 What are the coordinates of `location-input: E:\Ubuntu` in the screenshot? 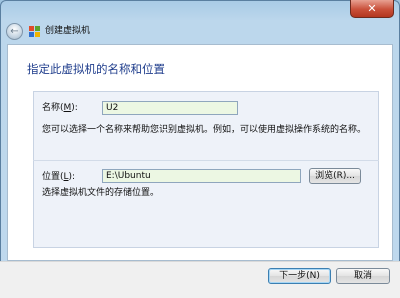 It's located at (201, 176).